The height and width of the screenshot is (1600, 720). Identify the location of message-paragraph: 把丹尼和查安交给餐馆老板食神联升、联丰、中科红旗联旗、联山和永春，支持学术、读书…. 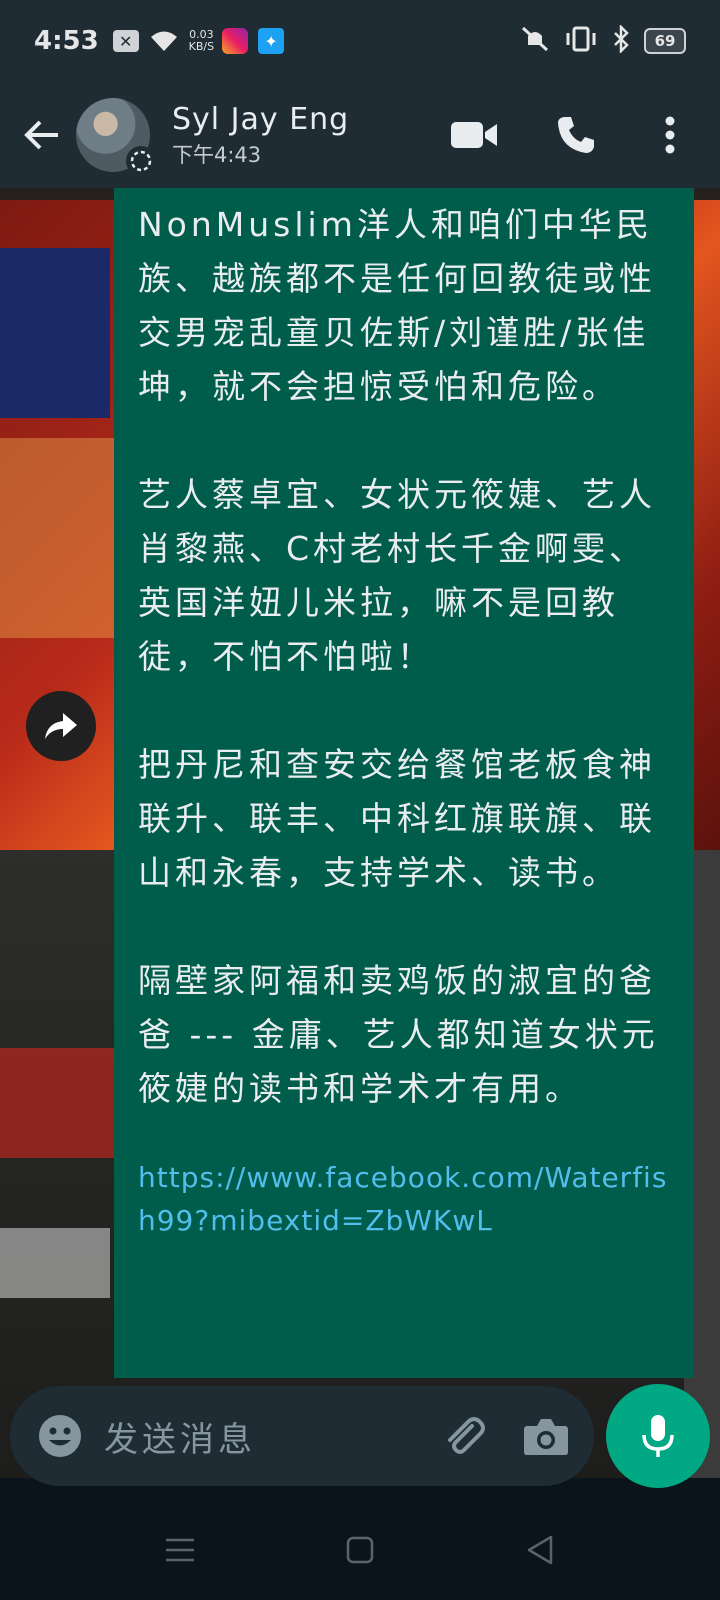
(397, 818).